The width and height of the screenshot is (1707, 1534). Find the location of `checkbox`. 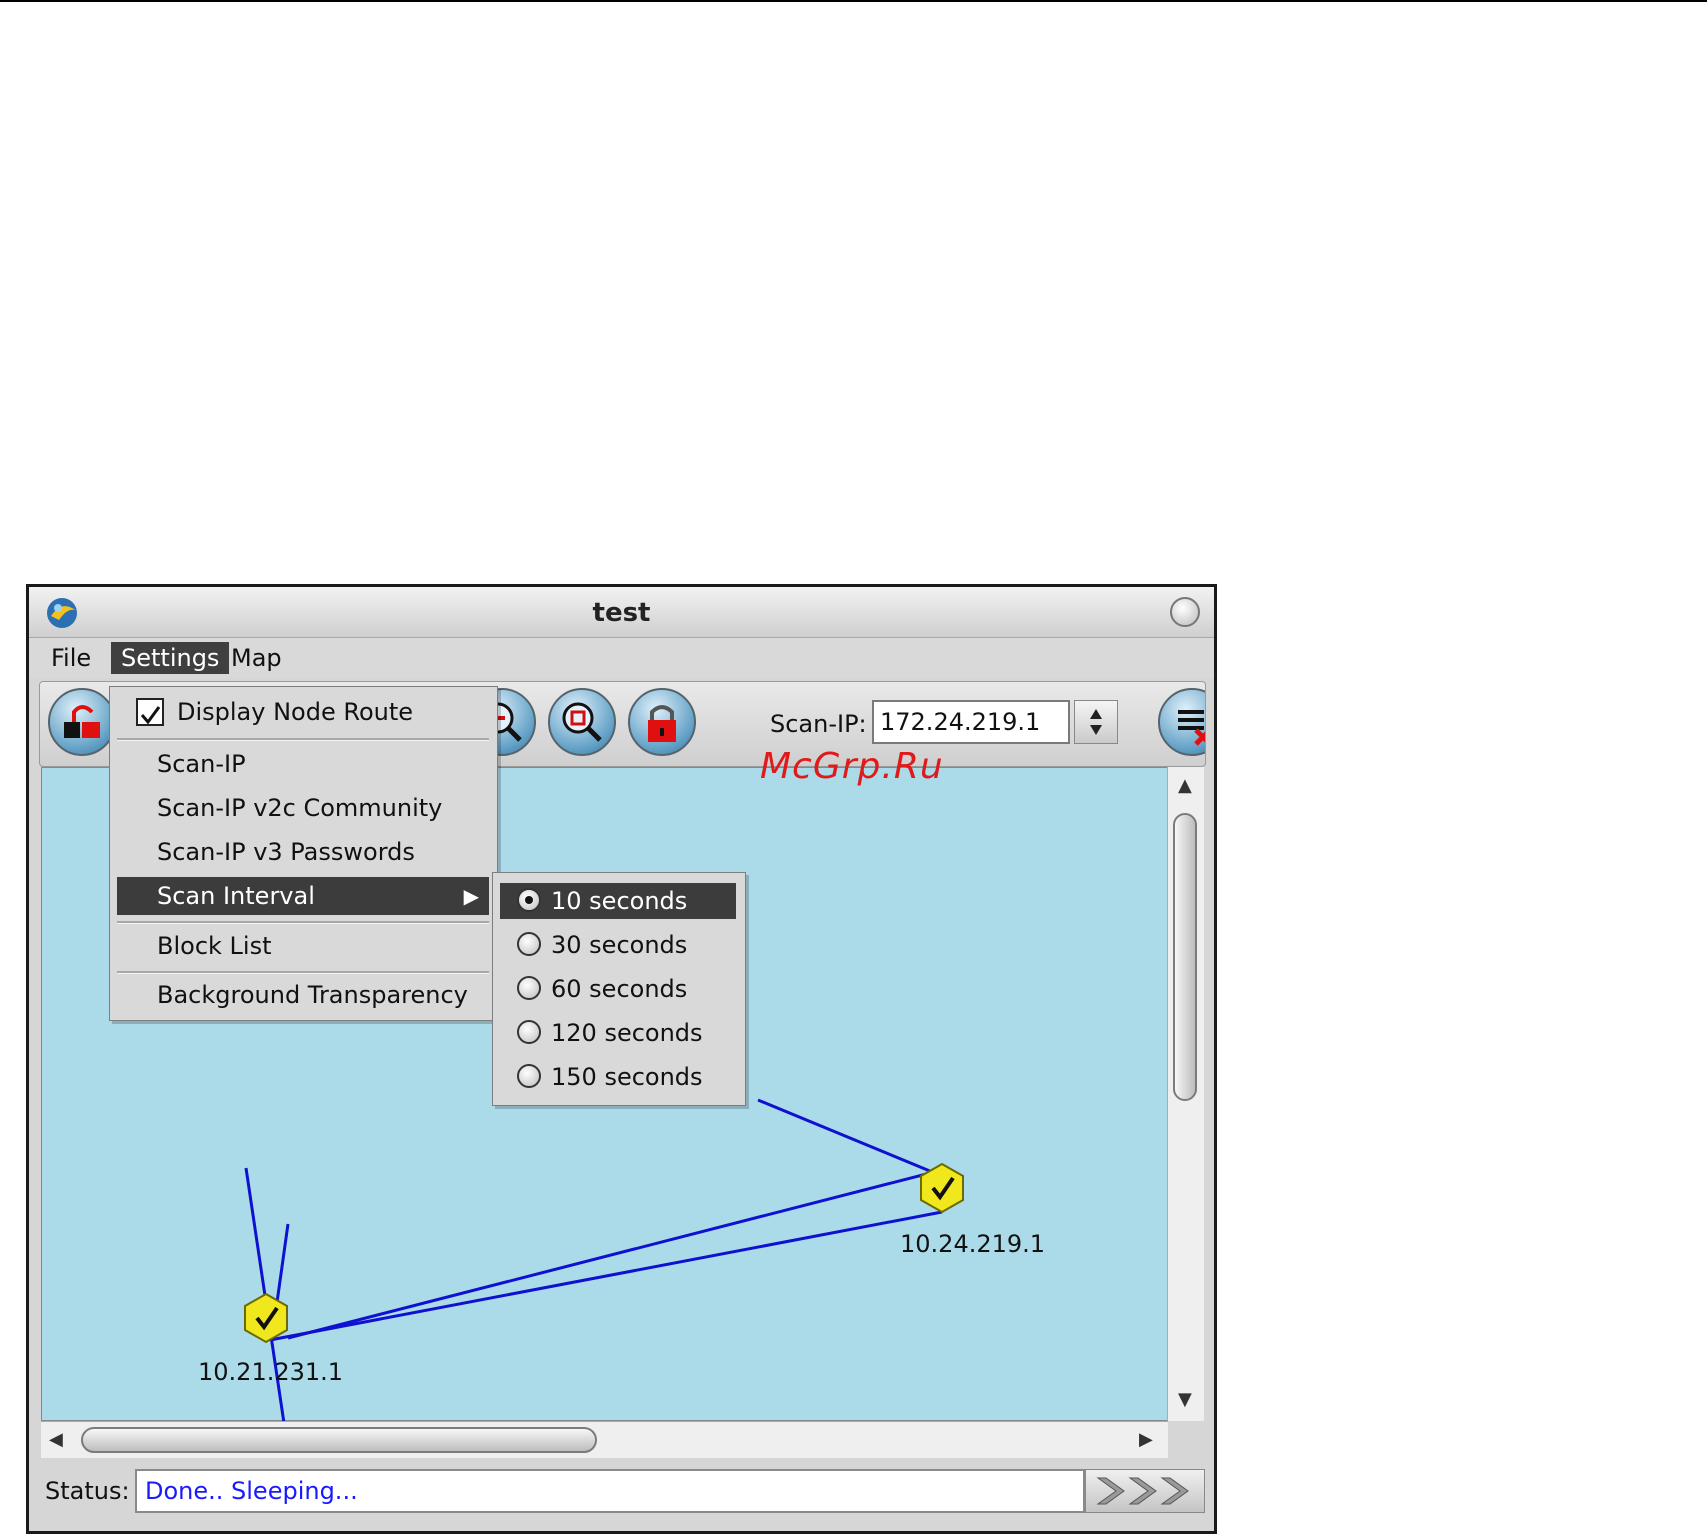

checkbox is located at coordinates (150, 712).